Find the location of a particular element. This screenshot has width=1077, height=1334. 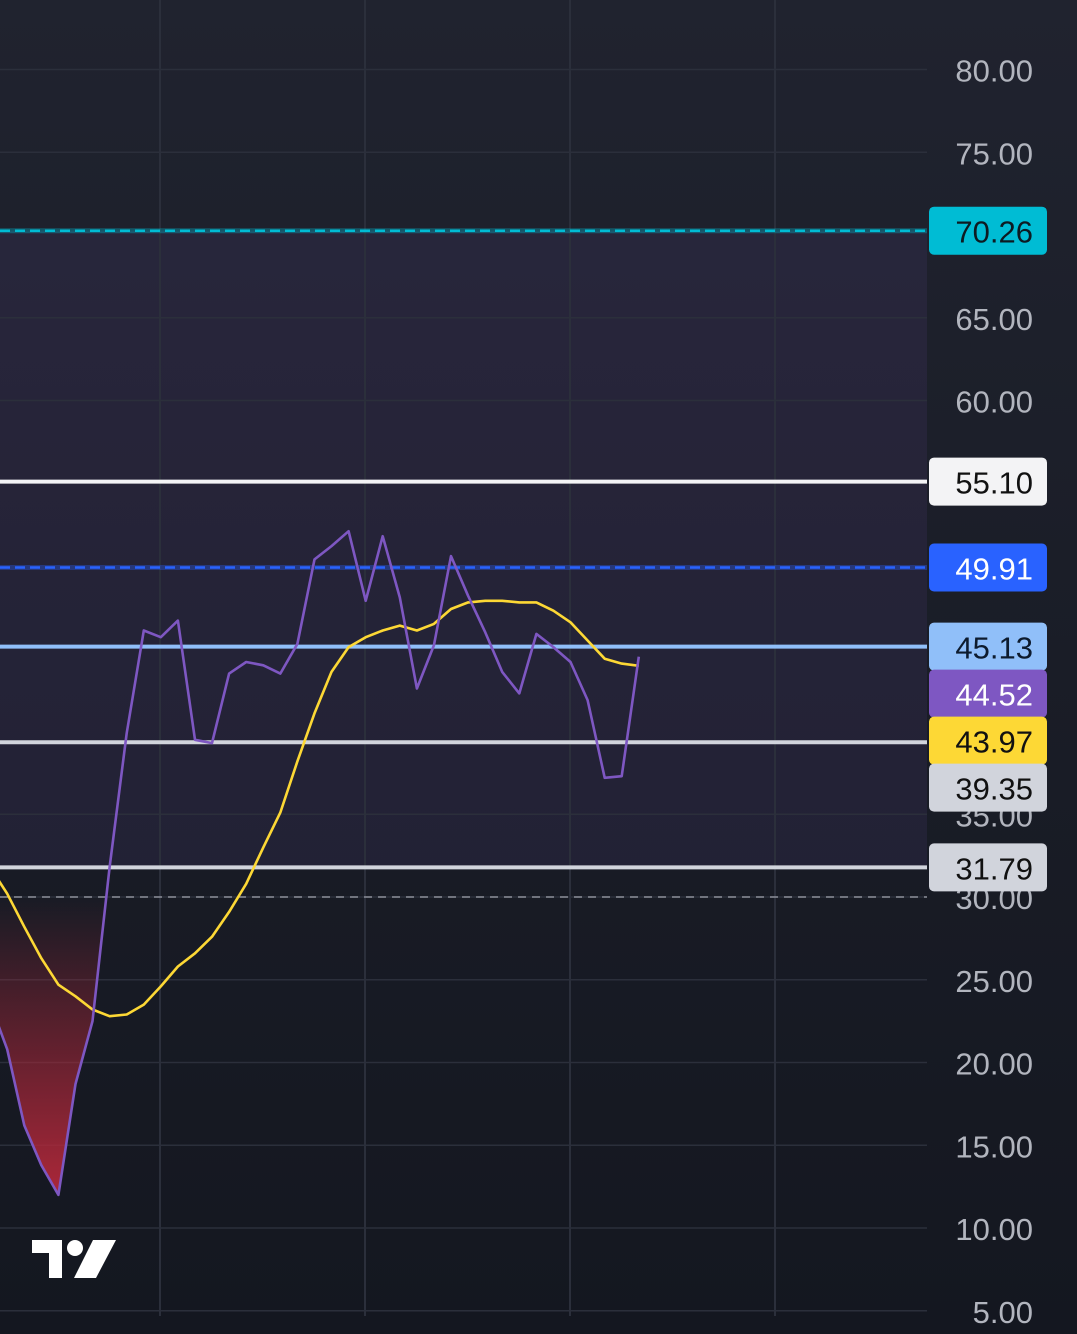

price-tag: 70.26 is located at coordinates (988, 230).